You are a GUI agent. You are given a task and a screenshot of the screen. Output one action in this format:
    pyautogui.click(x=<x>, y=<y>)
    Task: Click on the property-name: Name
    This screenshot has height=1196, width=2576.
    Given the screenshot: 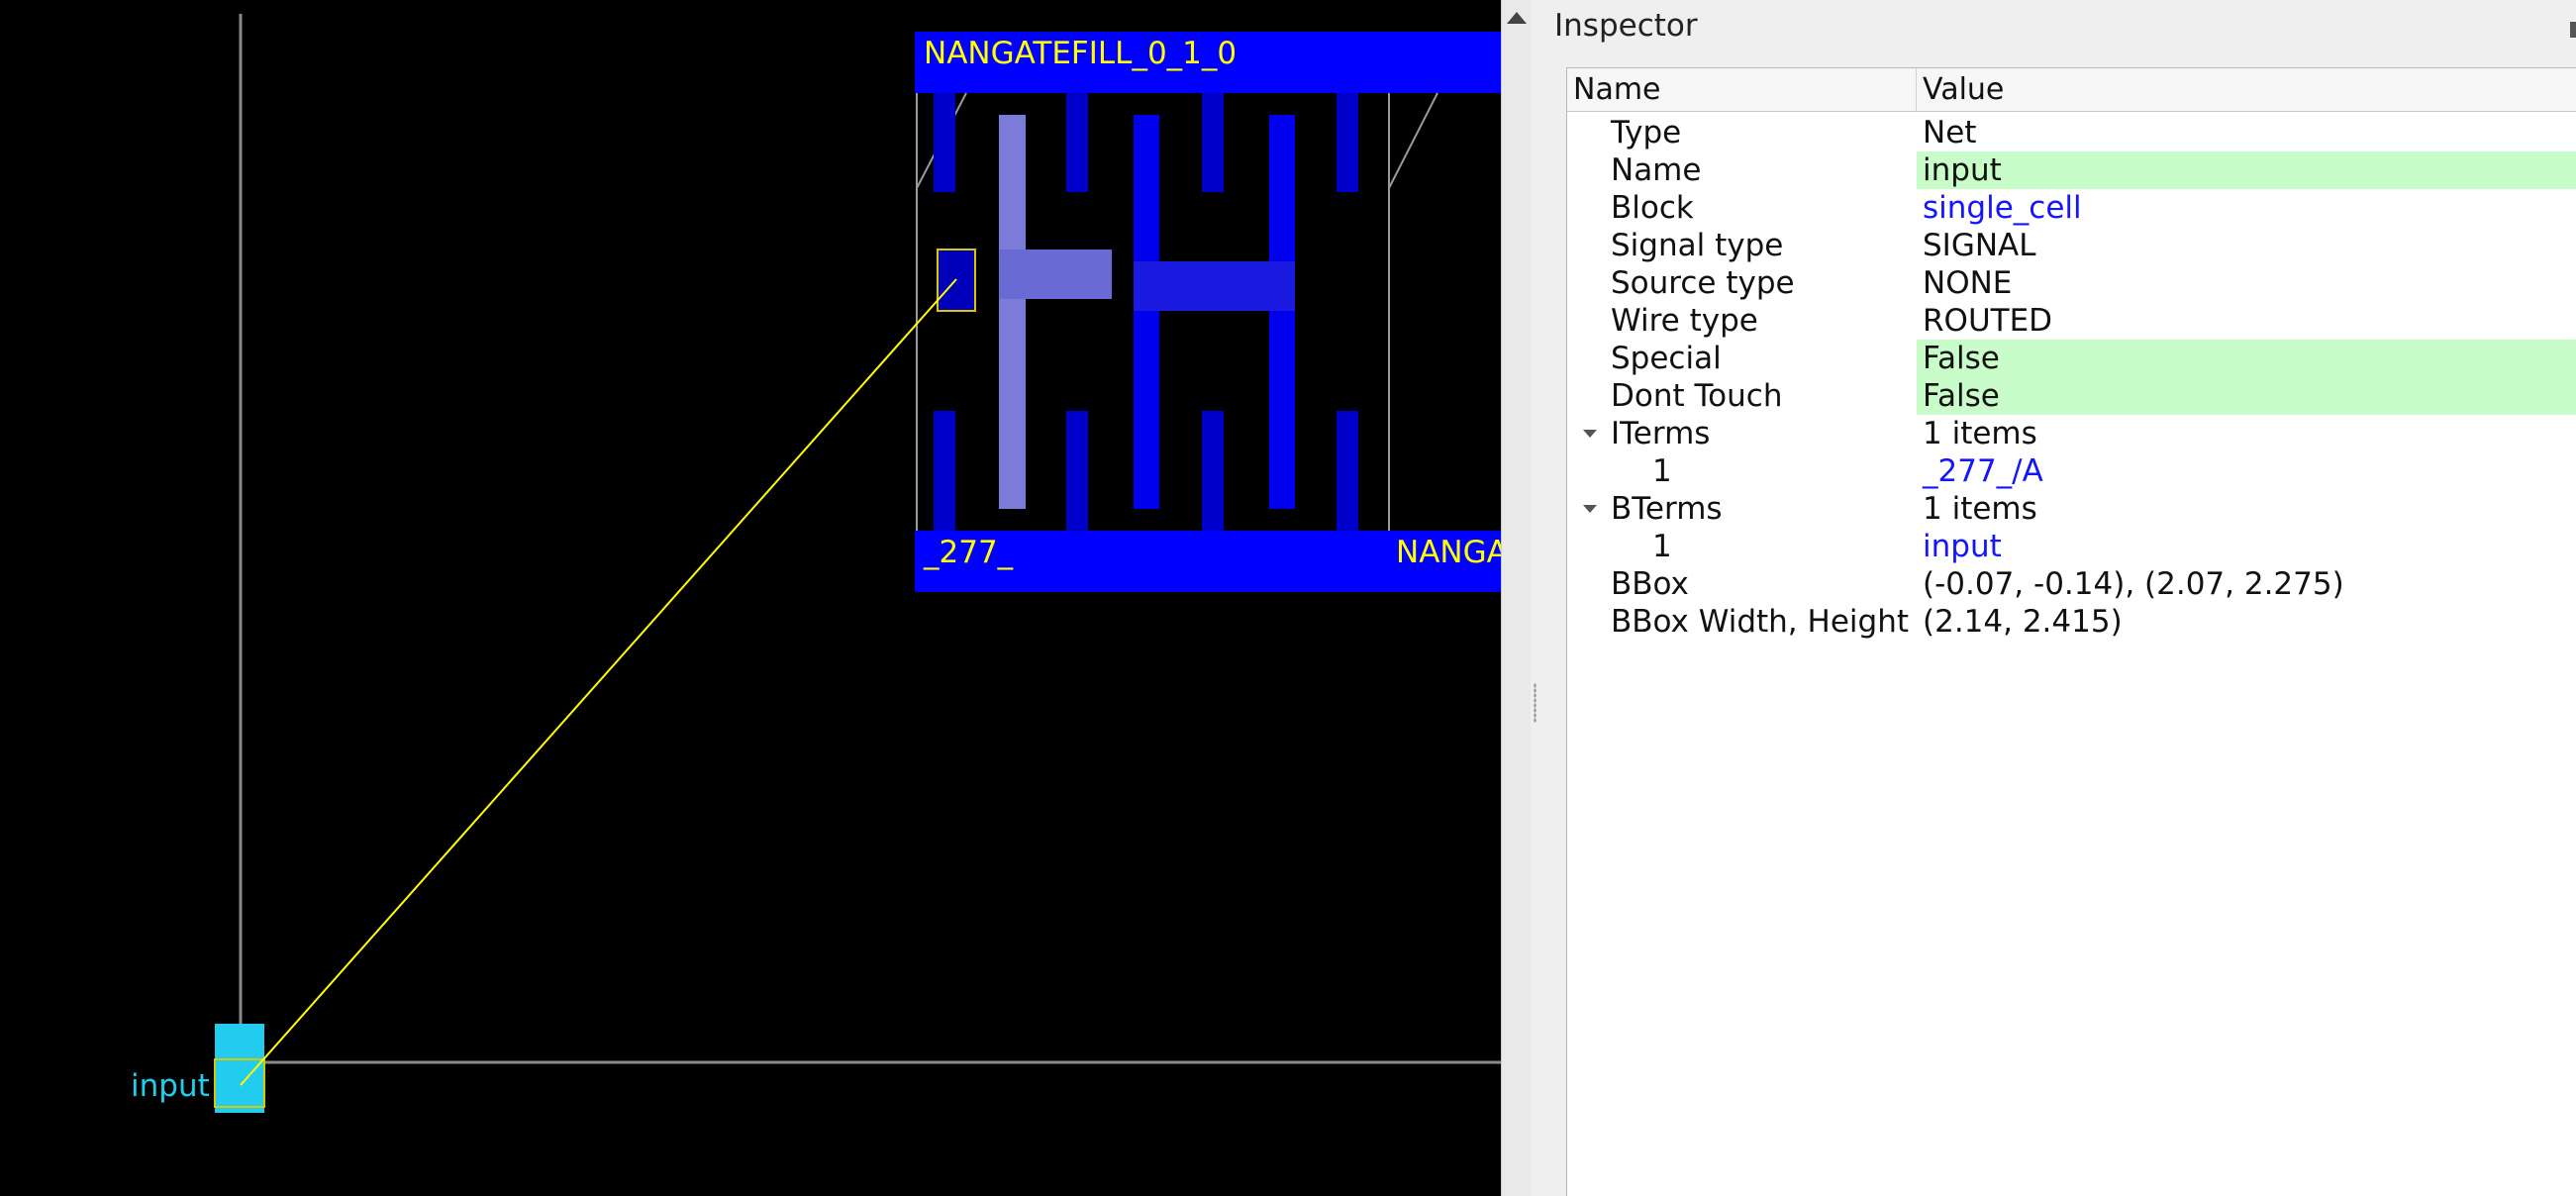 What is the action you would take?
    pyautogui.click(x=1657, y=170)
    